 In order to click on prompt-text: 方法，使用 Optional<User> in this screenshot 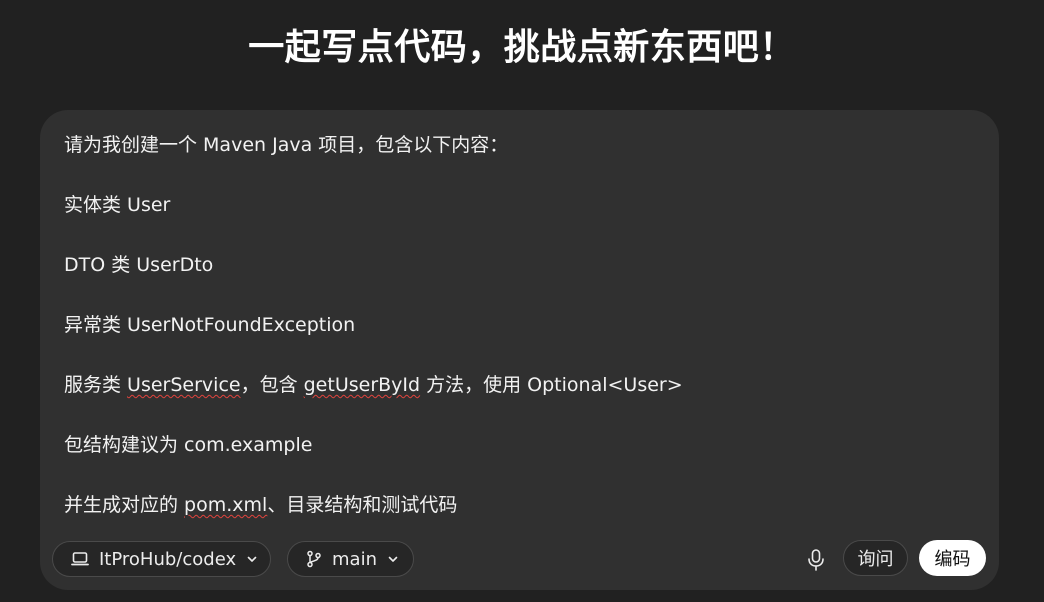, I will do `click(551, 385)`.